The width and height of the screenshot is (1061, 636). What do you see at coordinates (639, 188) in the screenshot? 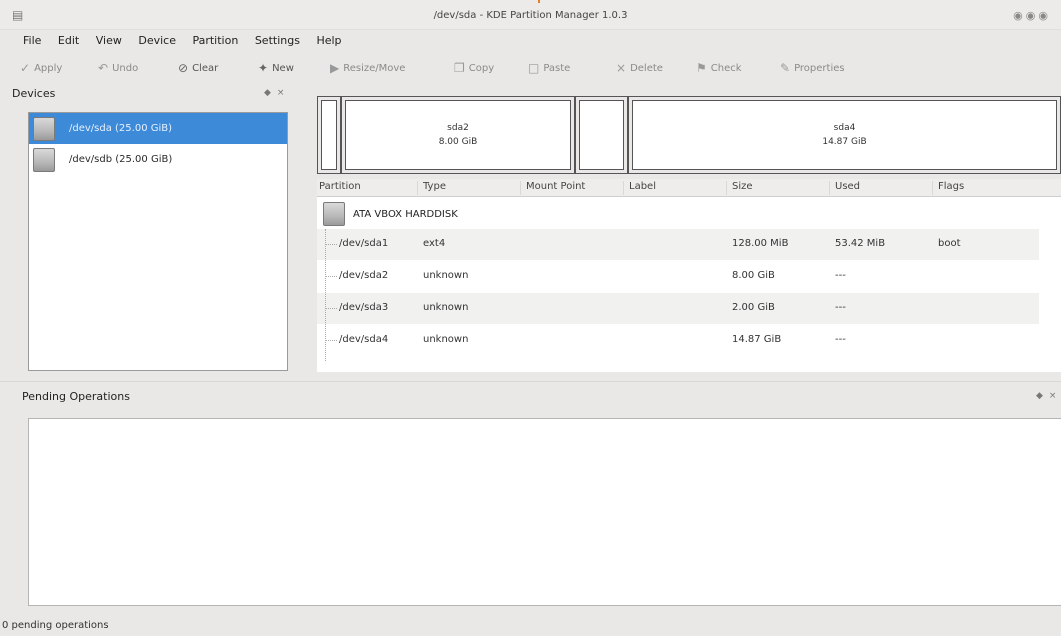
I see `col-label: Label` at bounding box center [639, 188].